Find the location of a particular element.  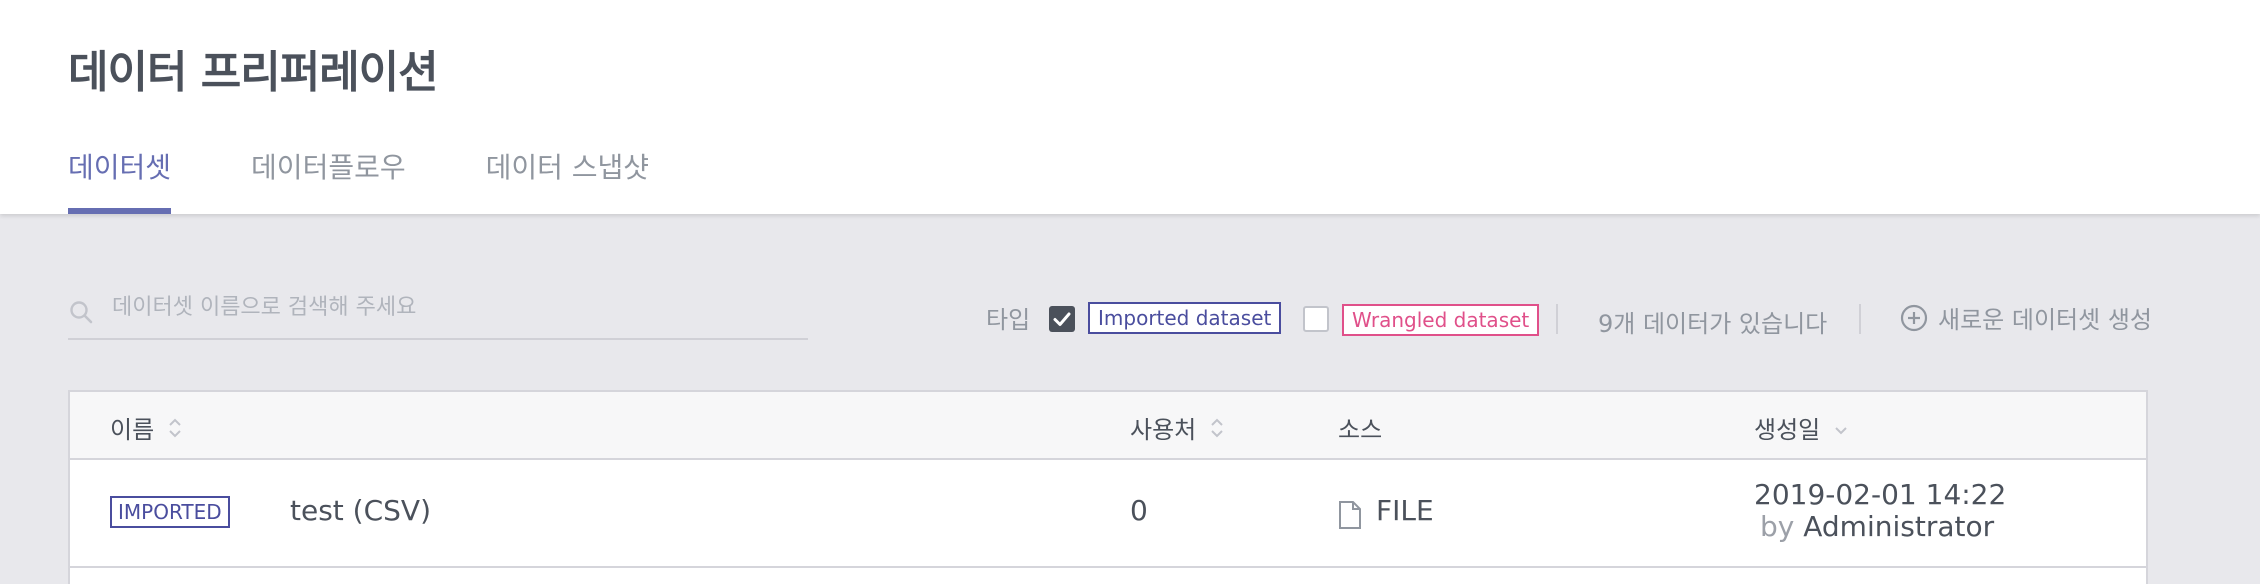

imported-type-badge: IMPORTED is located at coordinates (170, 512).